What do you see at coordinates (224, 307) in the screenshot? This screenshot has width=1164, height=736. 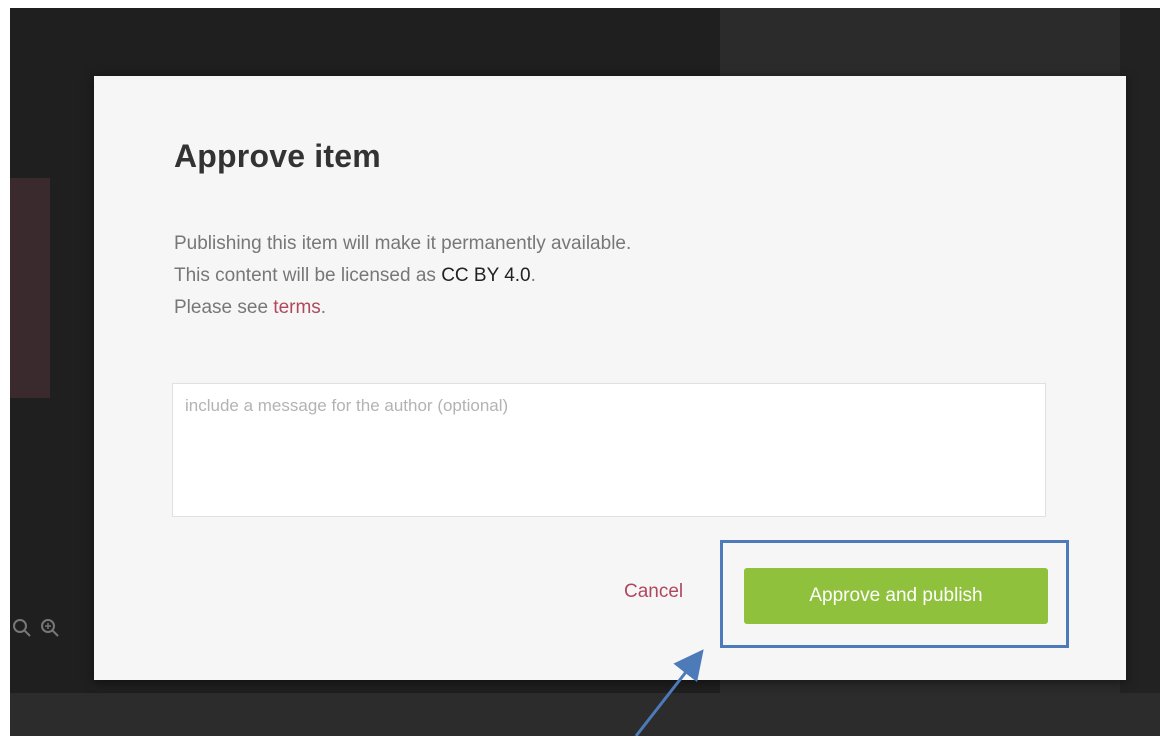 I see `terms-prefix: Please see` at bounding box center [224, 307].